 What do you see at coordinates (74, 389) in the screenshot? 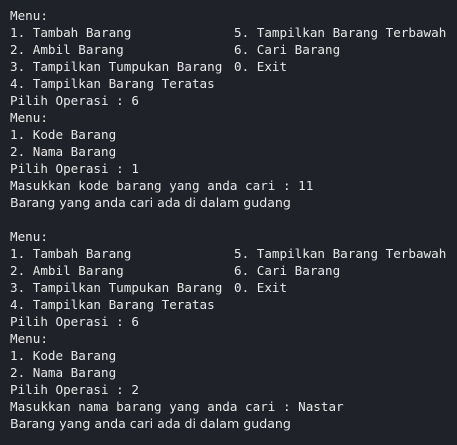
I see `operation-prompt: Pilih Operasi : 2` at bounding box center [74, 389].